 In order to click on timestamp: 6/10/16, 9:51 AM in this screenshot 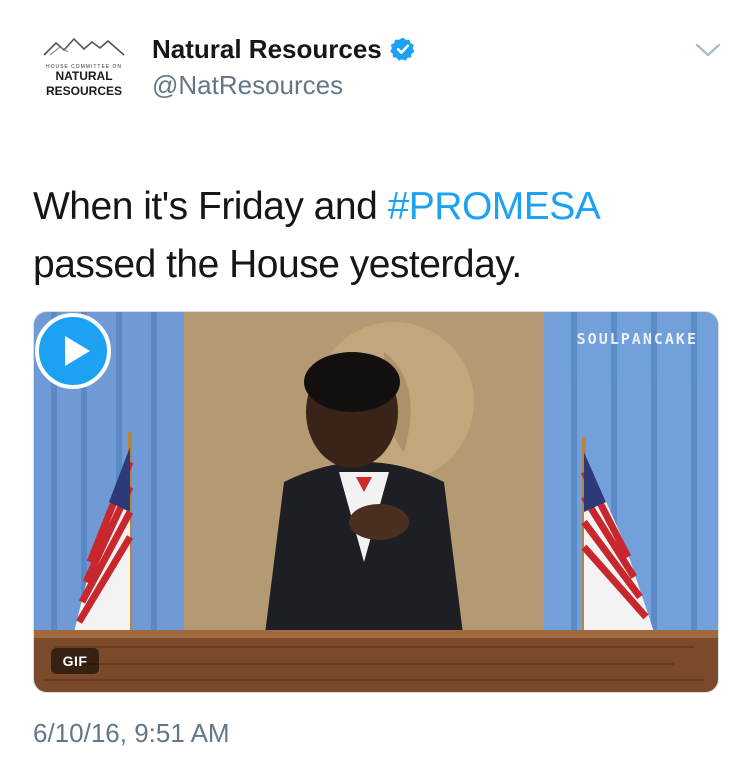, I will do `click(131, 733)`.